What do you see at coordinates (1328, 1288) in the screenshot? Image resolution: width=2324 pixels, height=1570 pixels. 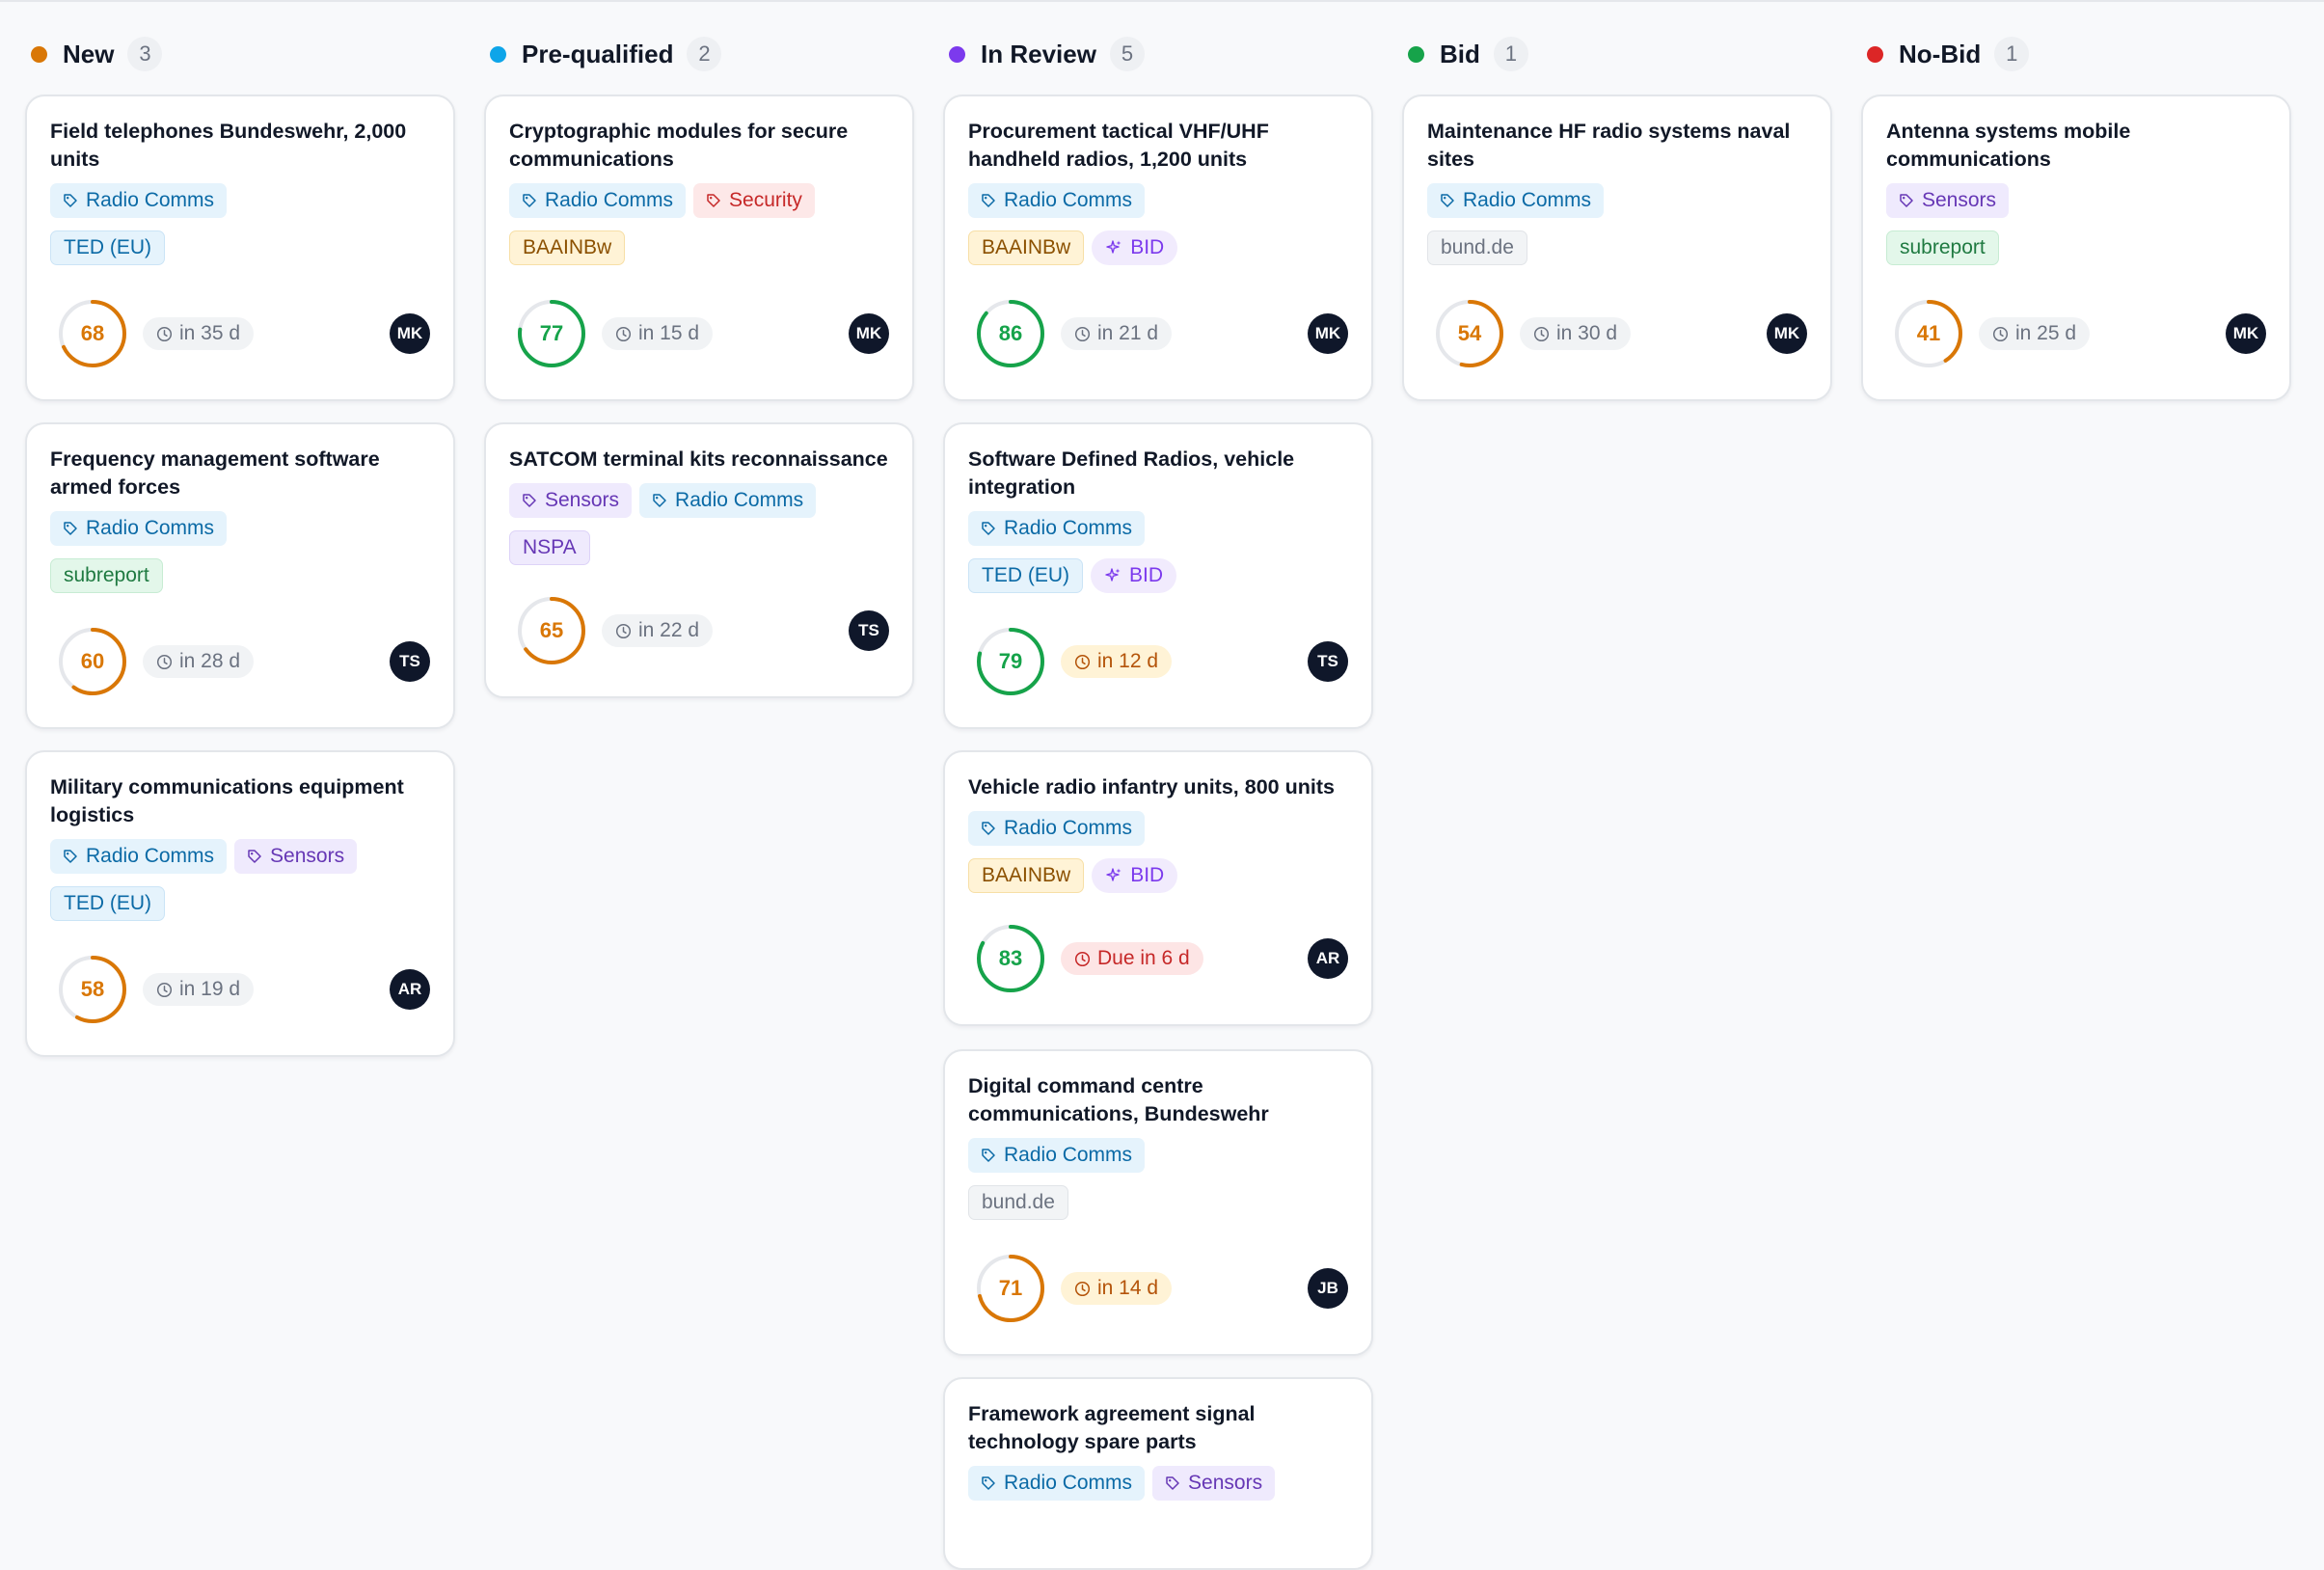 I see `assignee-avatar: JB` at bounding box center [1328, 1288].